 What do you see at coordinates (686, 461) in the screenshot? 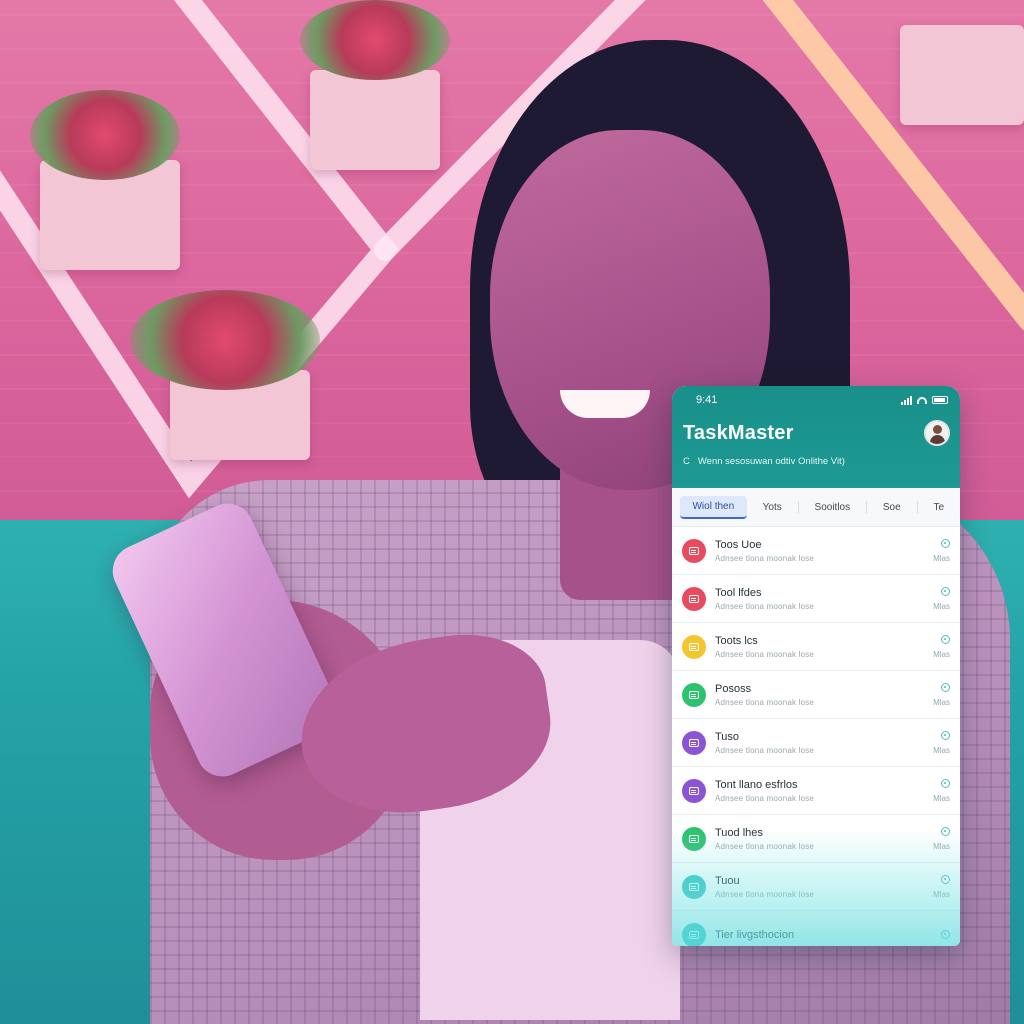
I see `subtitle-icon: C` at bounding box center [686, 461].